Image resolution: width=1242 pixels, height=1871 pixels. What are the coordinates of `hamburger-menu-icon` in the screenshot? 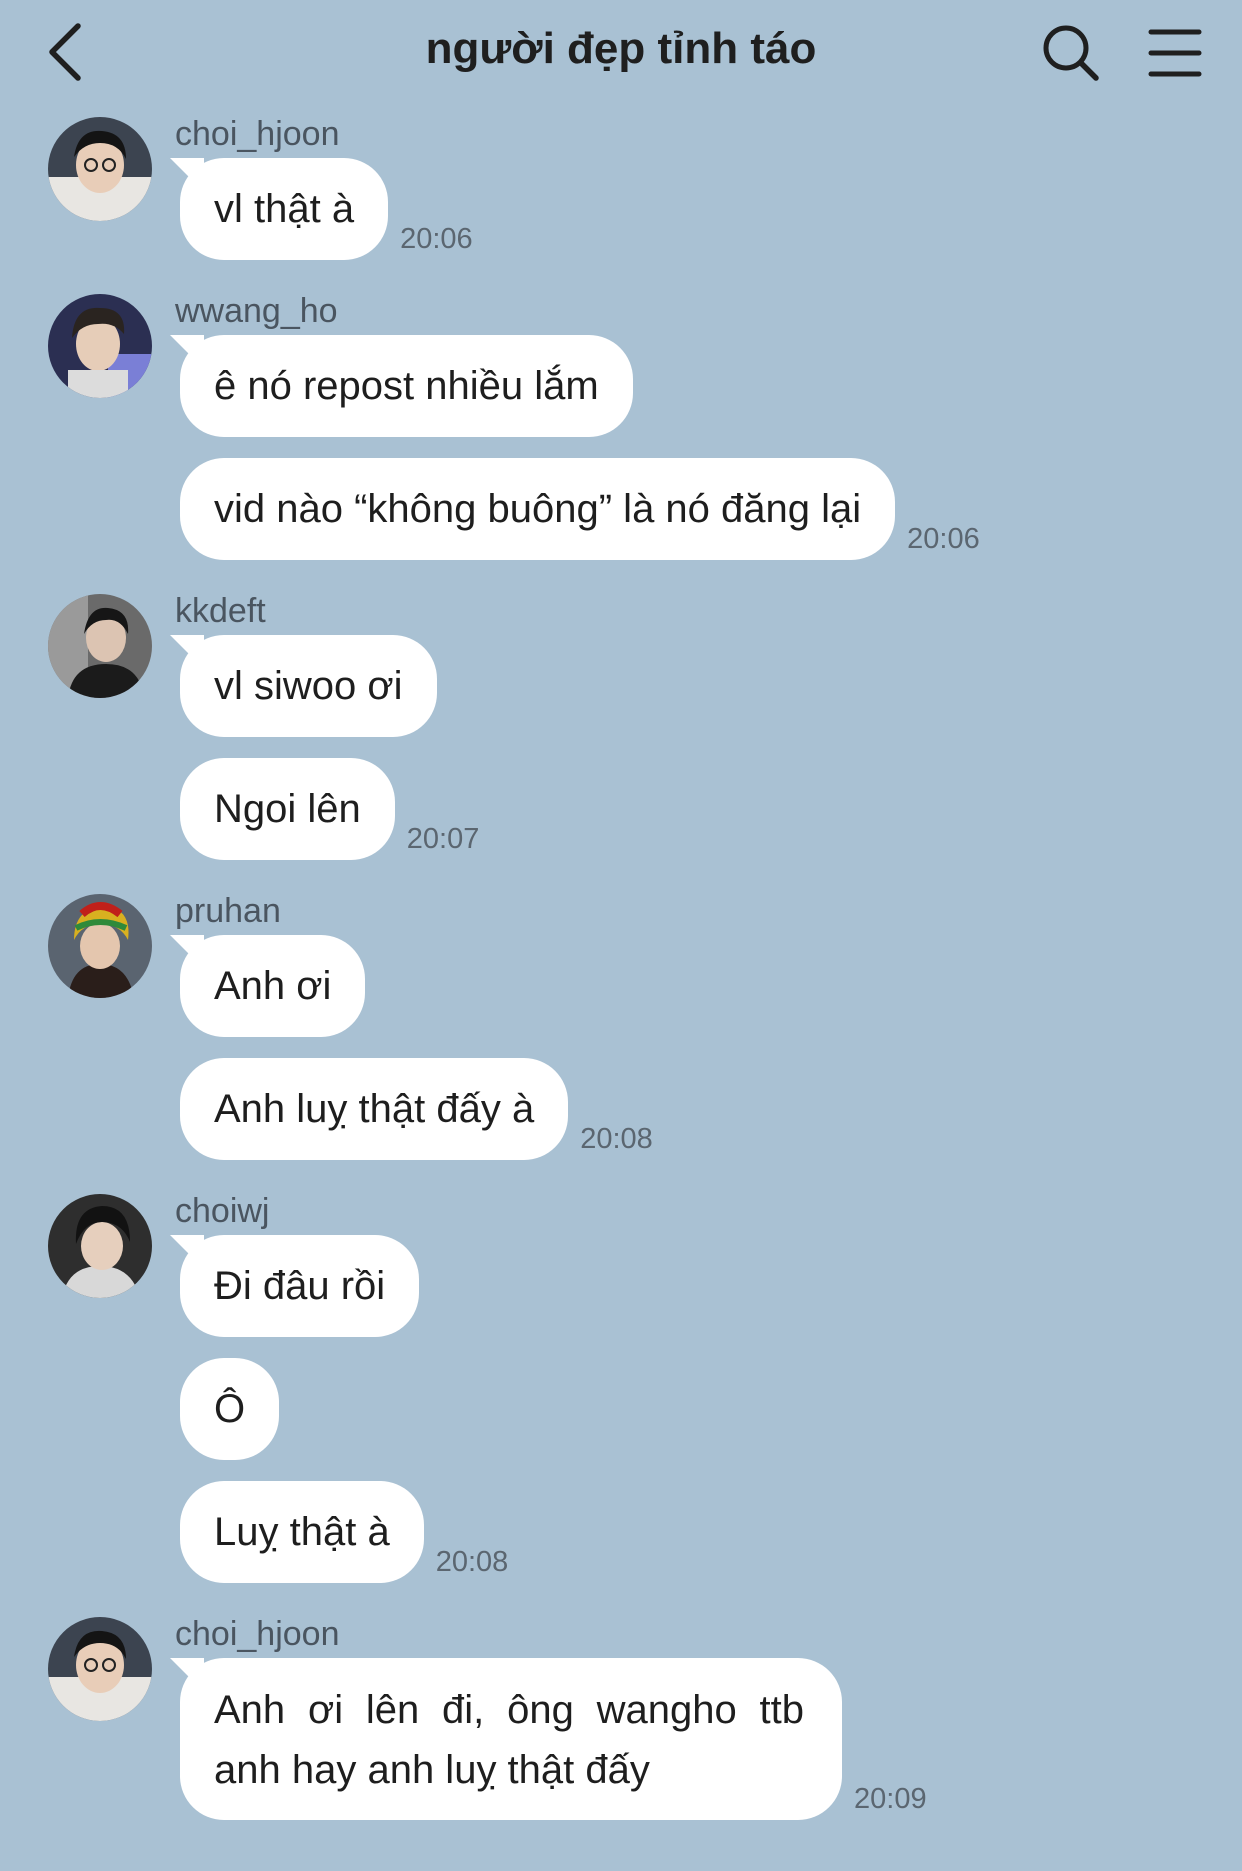 It's located at (1175, 53).